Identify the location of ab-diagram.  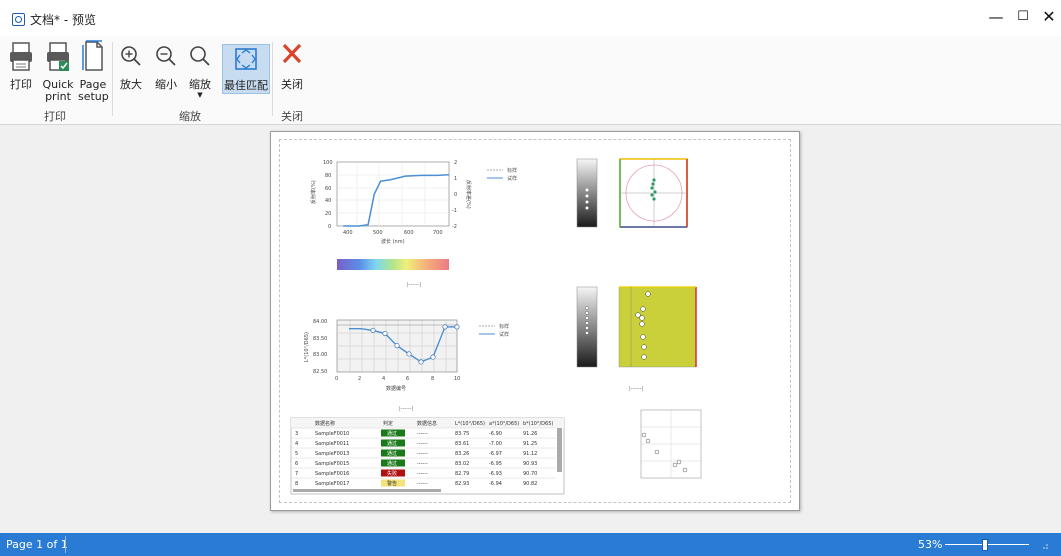
(632, 193).